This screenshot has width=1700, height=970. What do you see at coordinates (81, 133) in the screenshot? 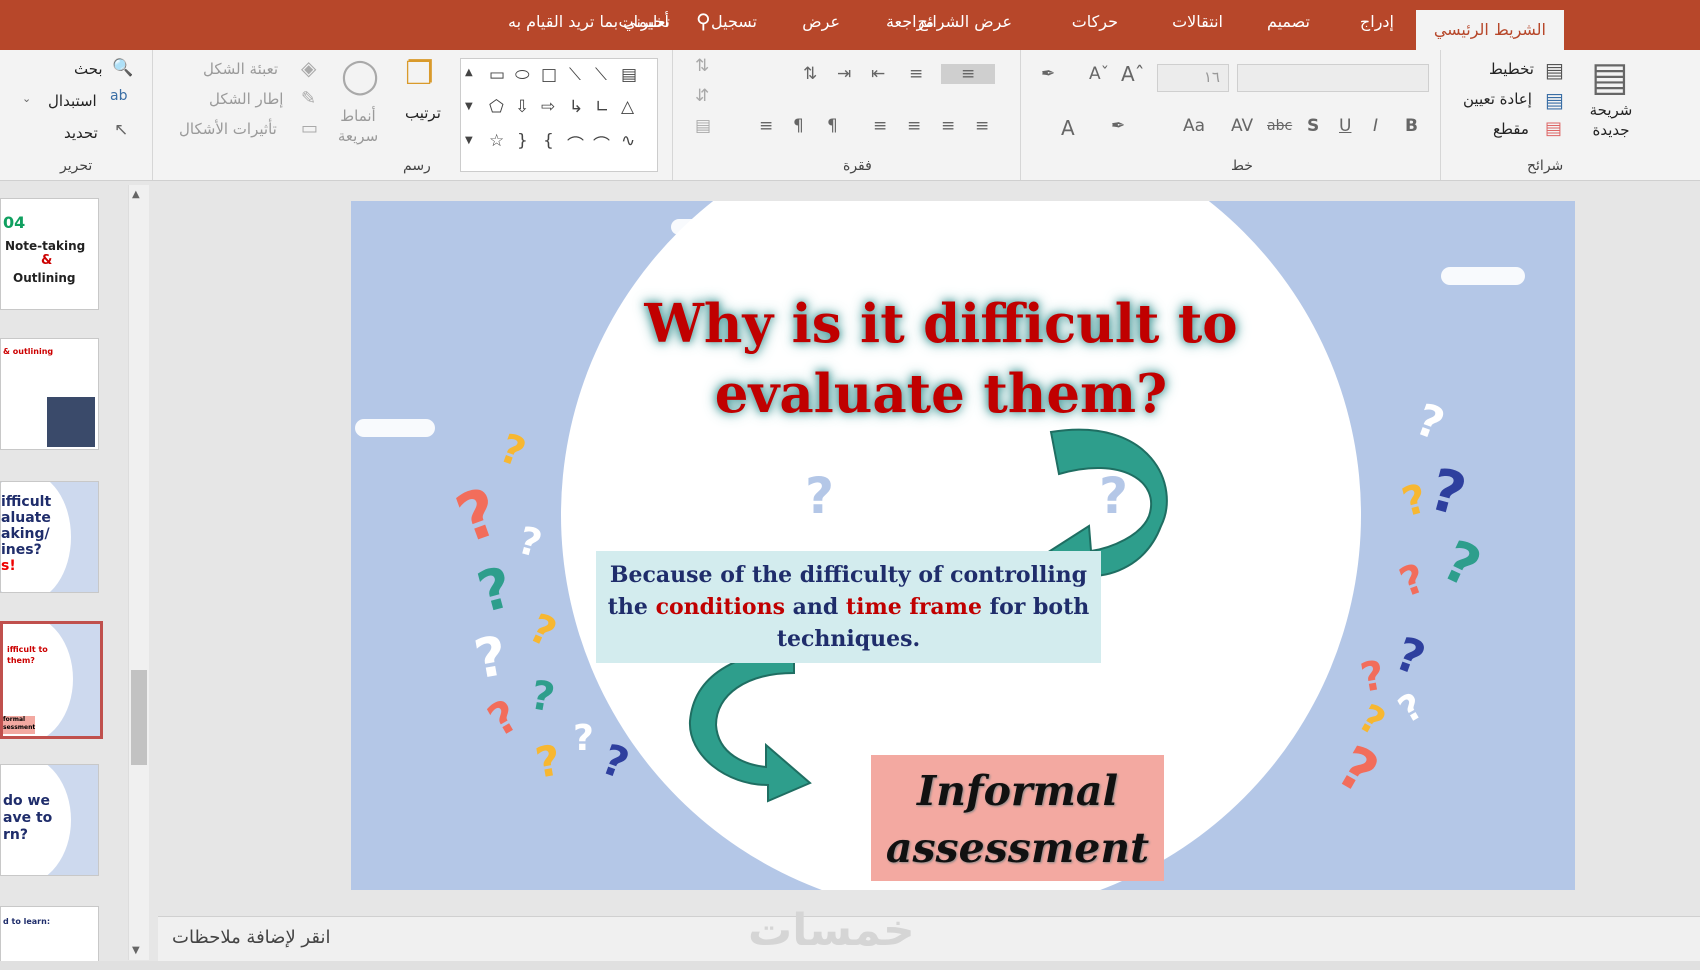
I see `select-button: تحديد` at bounding box center [81, 133].